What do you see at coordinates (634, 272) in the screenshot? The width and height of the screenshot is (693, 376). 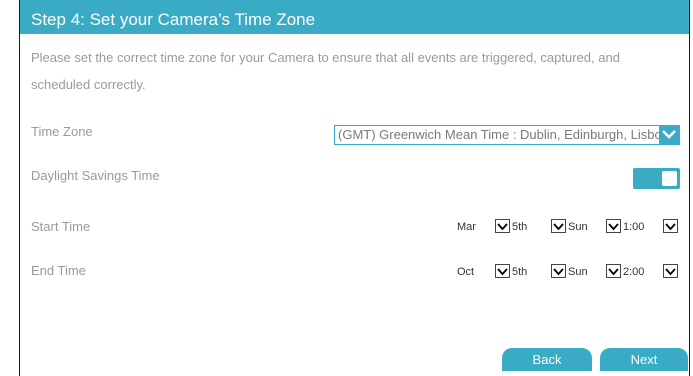 I see `end-time-value: 2:00` at bounding box center [634, 272].